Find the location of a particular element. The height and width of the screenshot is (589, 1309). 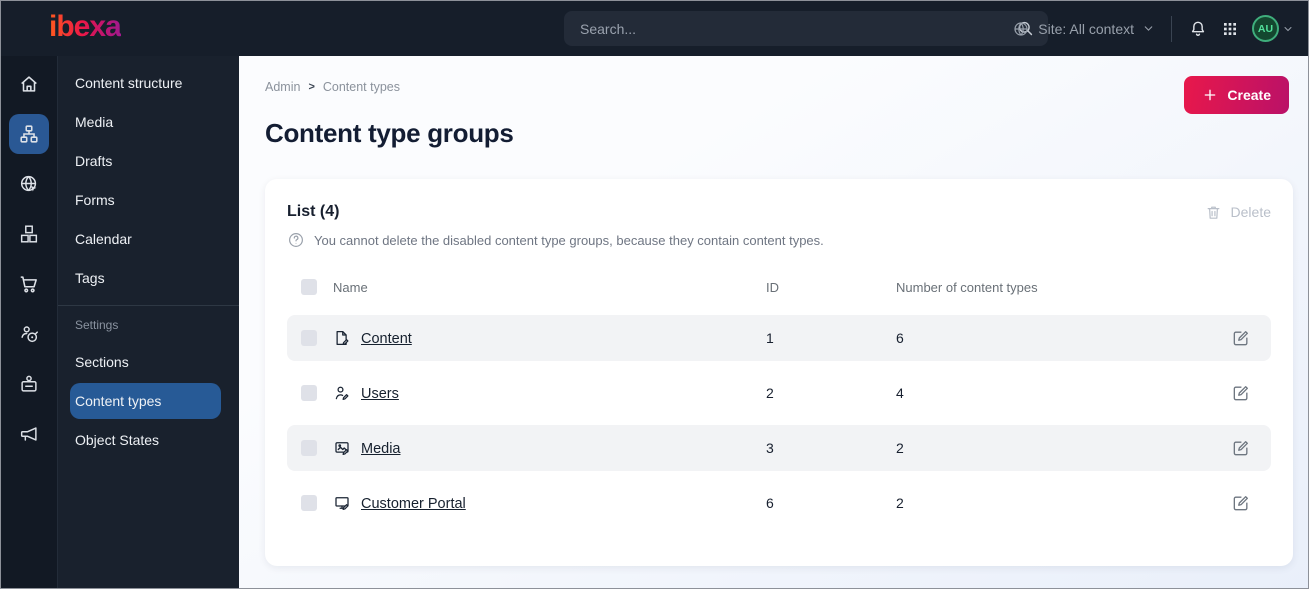

sidebar-item-label: Drafts is located at coordinates (94, 161).